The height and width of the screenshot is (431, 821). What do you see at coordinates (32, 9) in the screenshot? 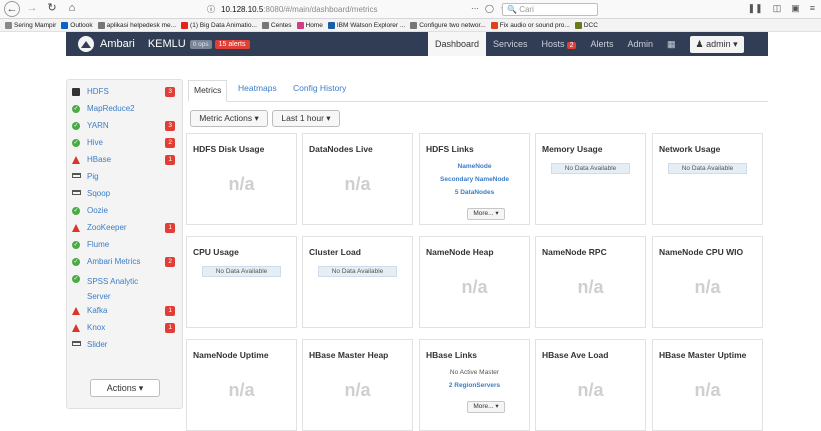
I see `forward-icon: →` at bounding box center [32, 9].